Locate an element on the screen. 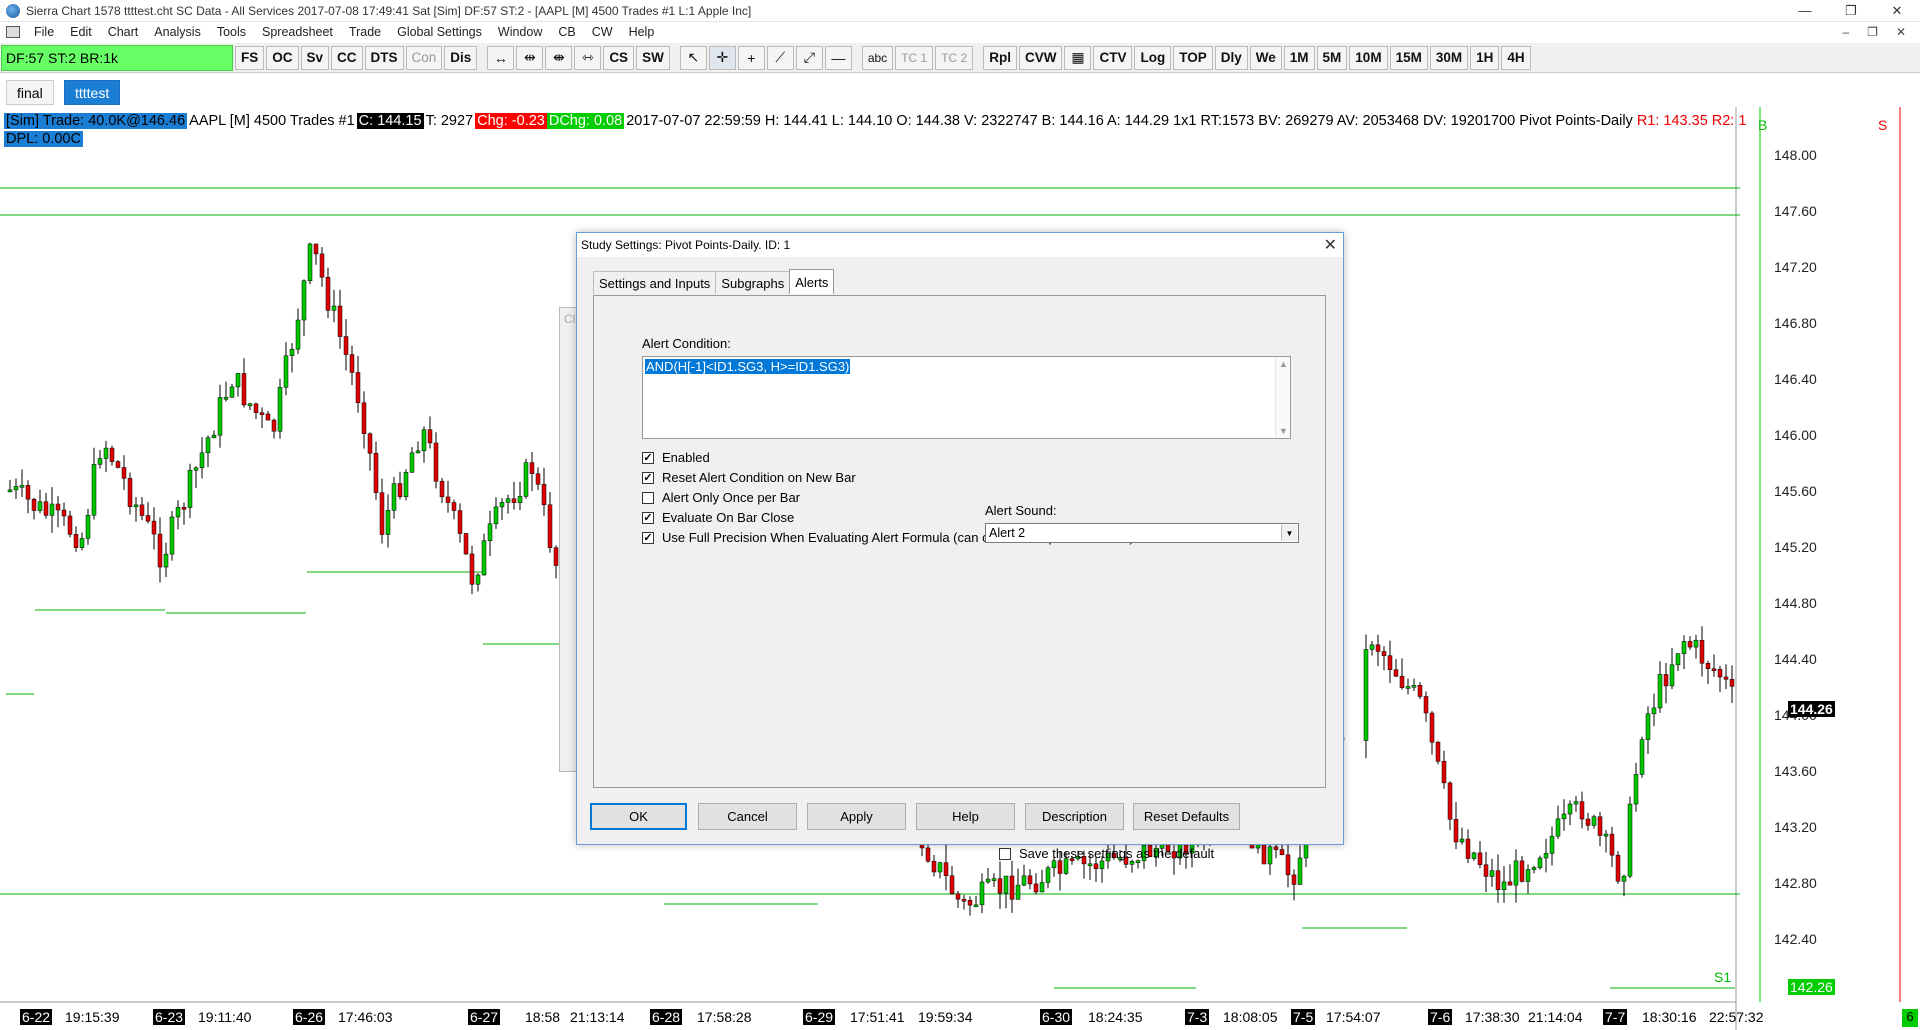  crosshair-icon: ✛ is located at coordinates (722, 57).